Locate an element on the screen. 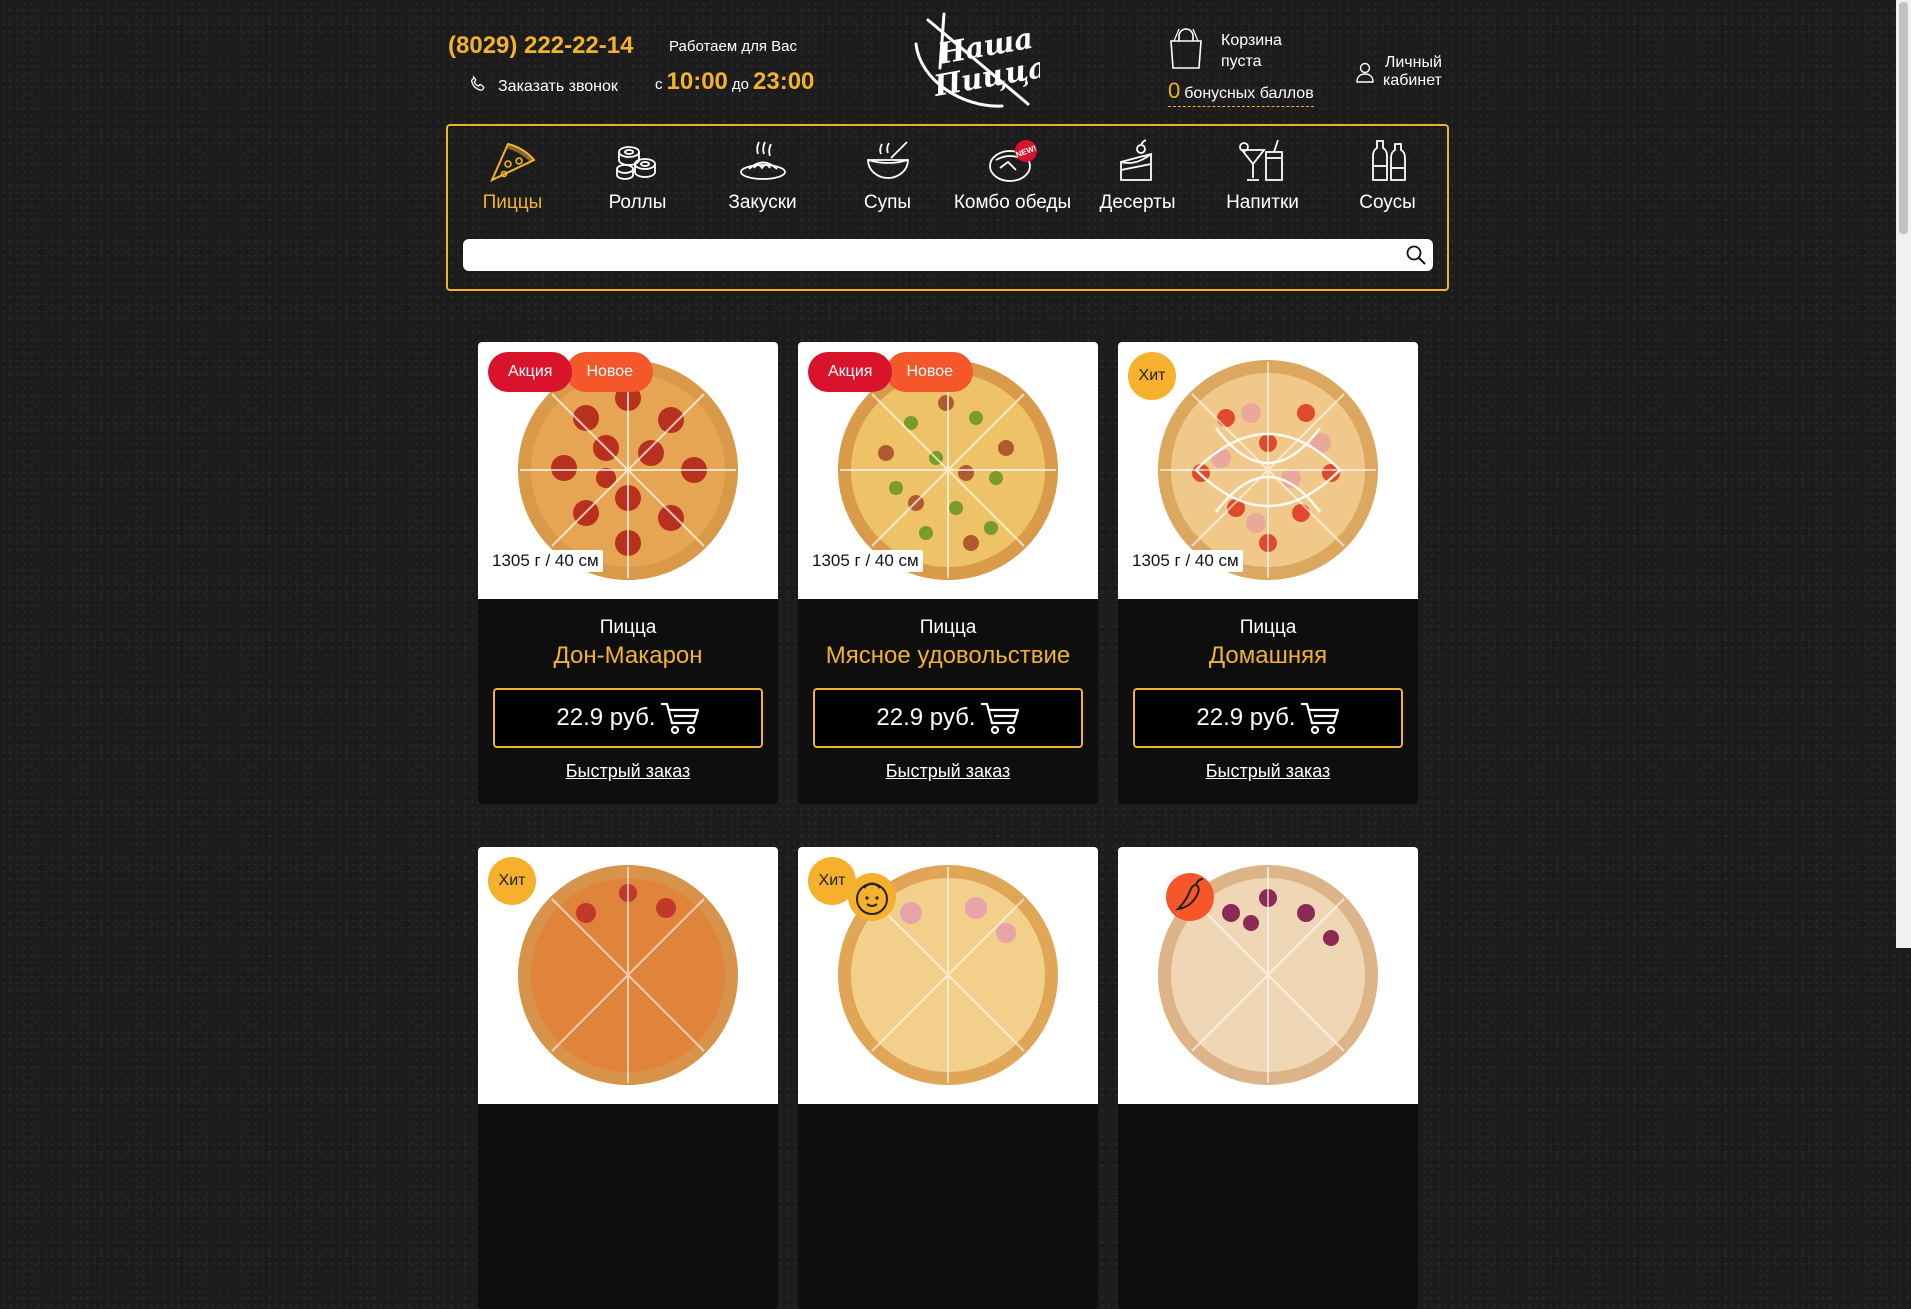  hours-to-prefix: до is located at coordinates (740, 84).